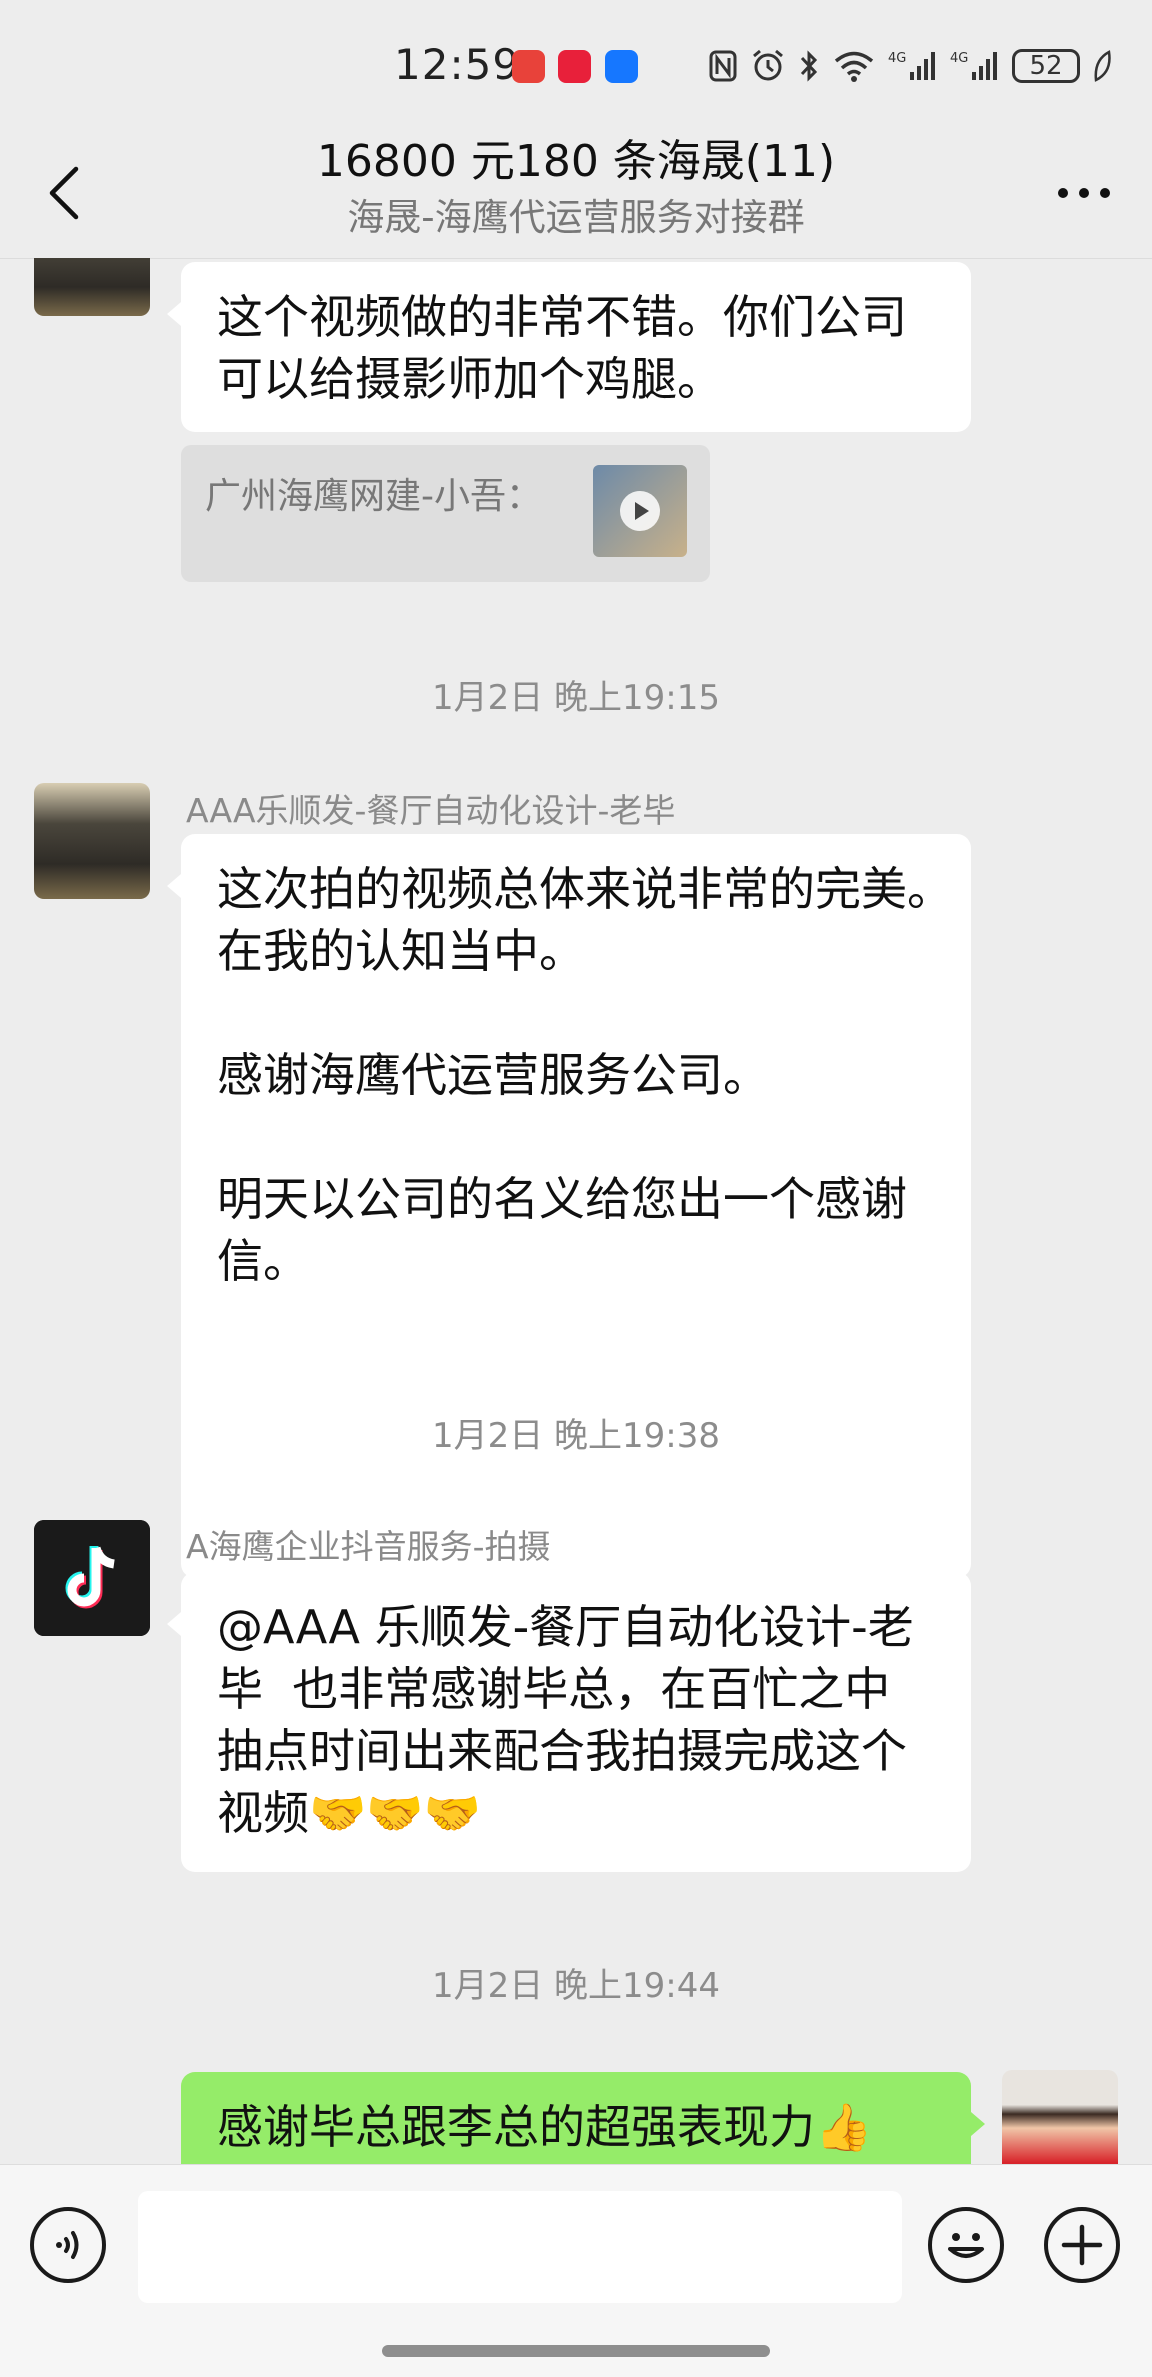 The image size is (1152, 2377). What do you see at coordinates (565, 1627) in the screenshot?
I see `message-text: @AAA 乐顺发-餐厅自动化设计-老` at bounding box center [565, 1627].